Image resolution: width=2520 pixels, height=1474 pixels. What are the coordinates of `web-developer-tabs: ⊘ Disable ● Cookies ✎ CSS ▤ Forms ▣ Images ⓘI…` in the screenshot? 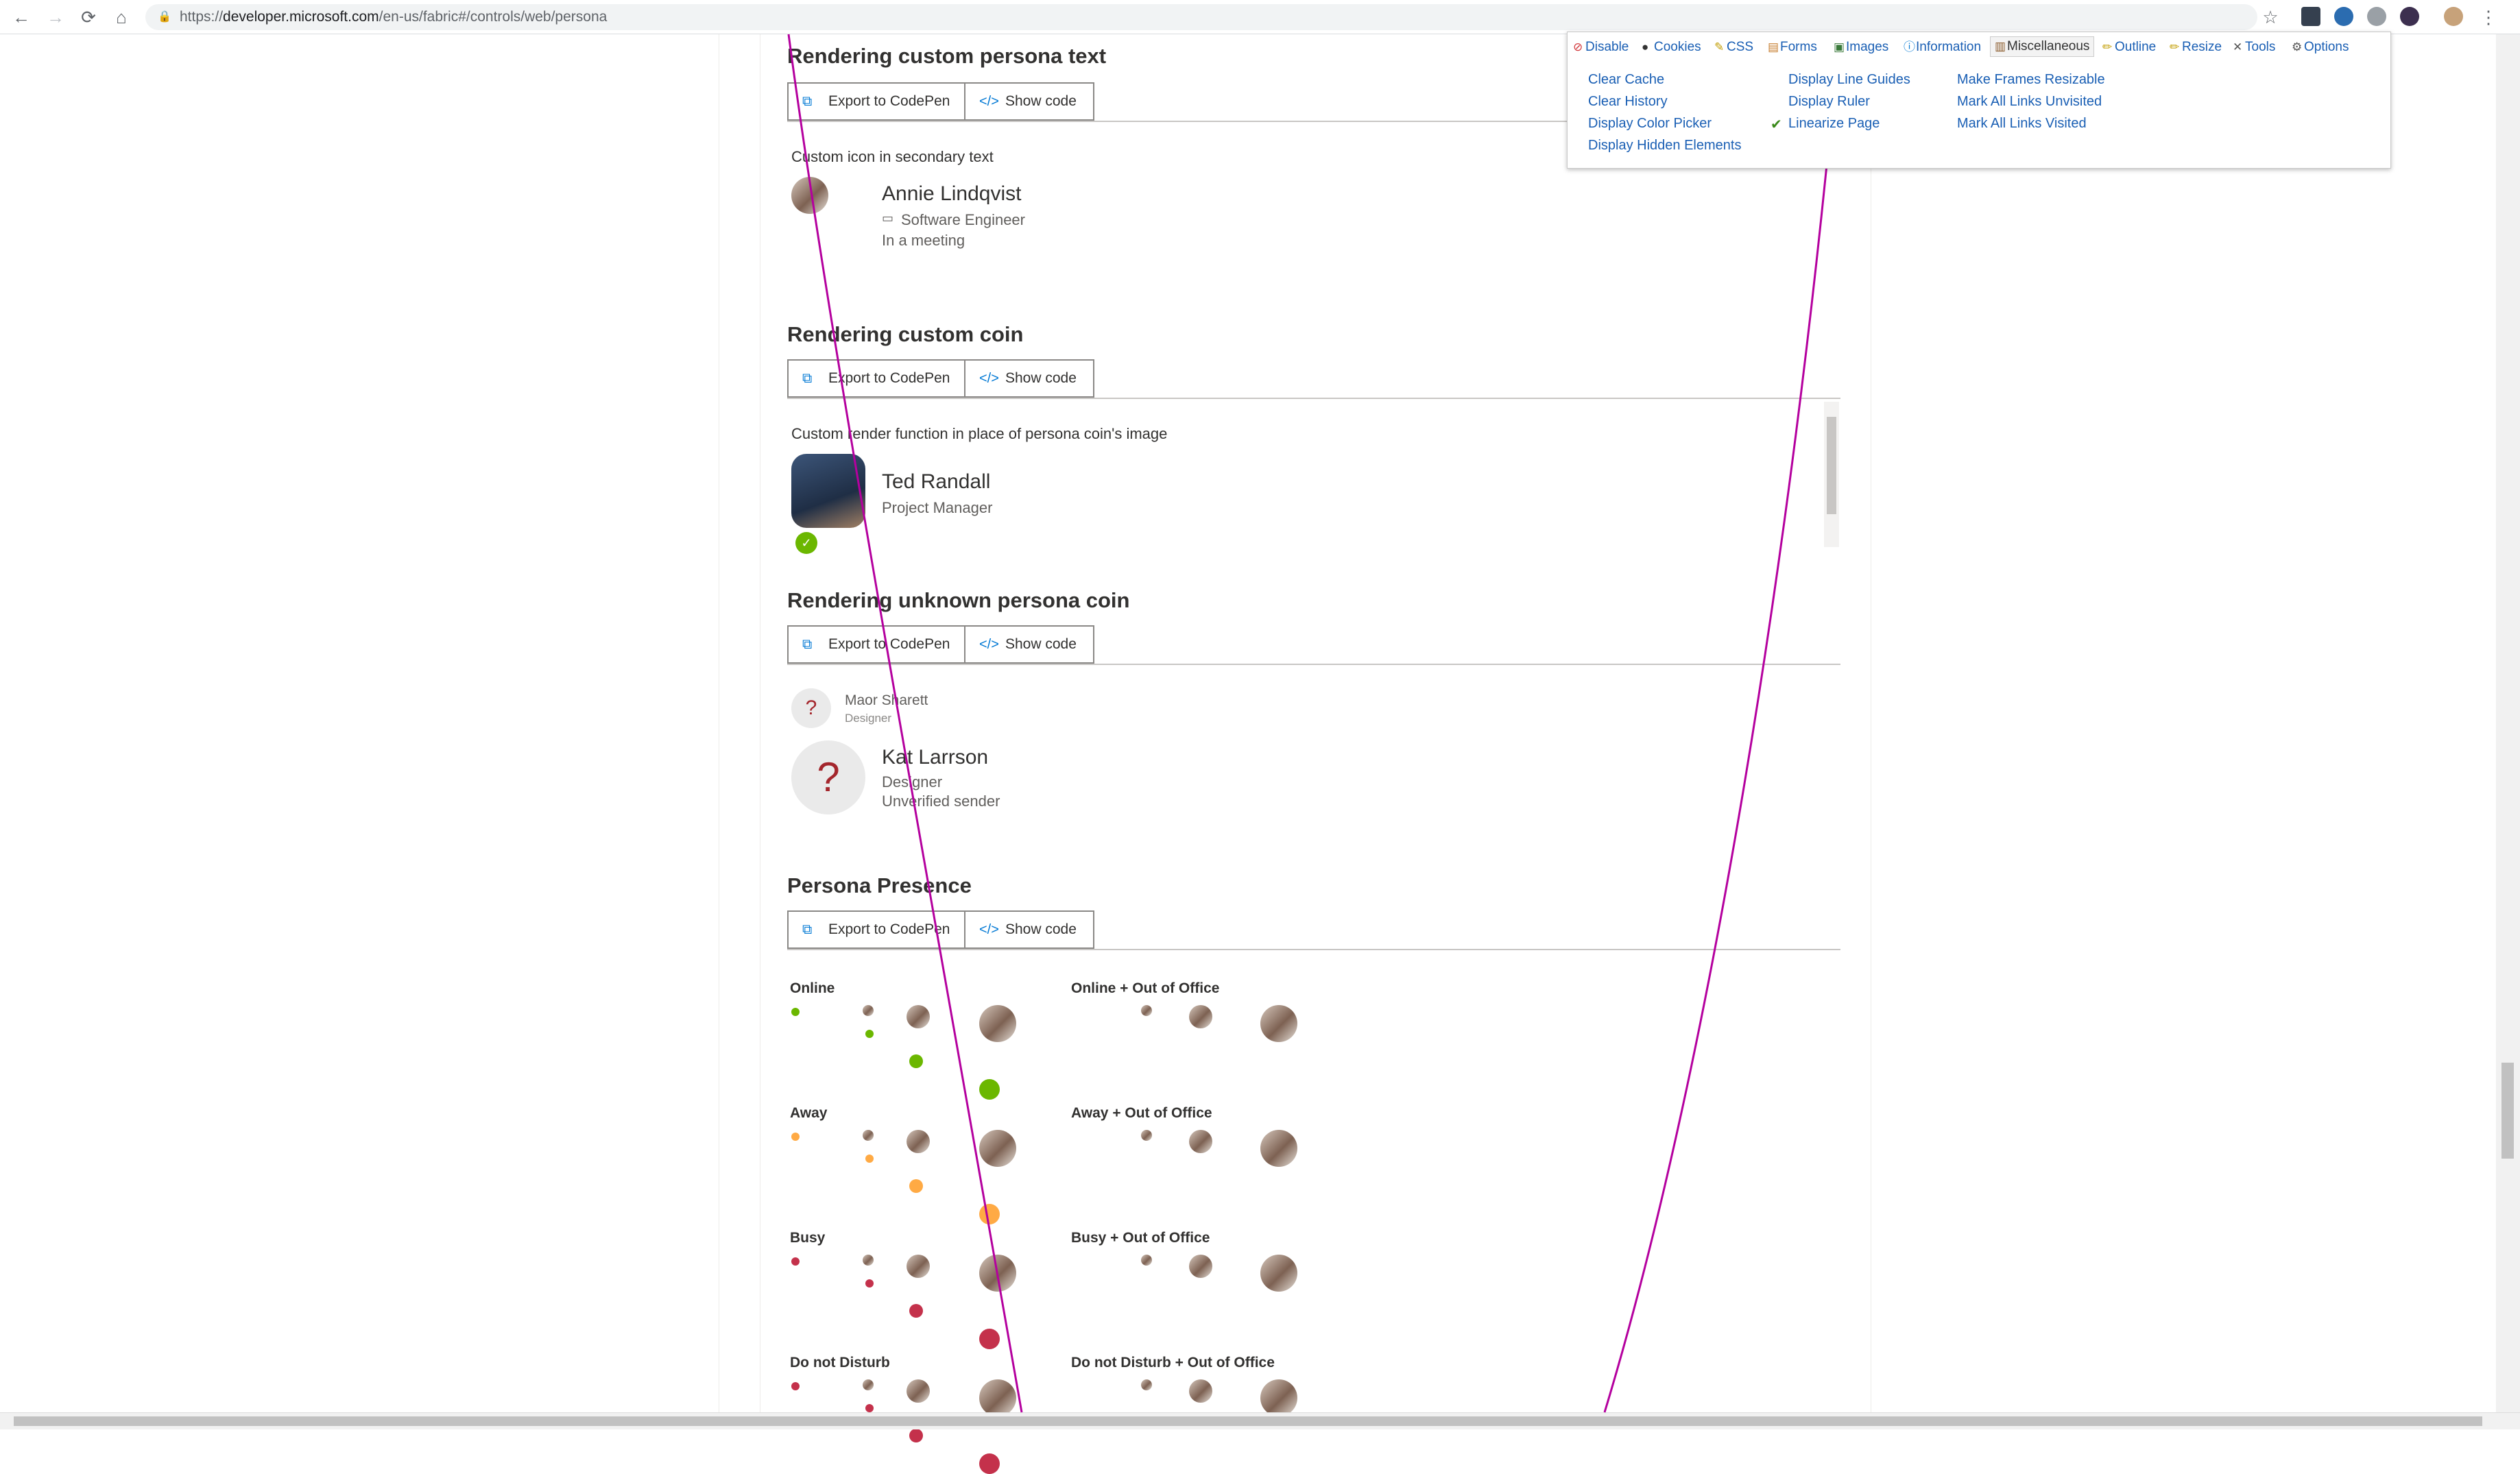 It's located at (1979, 47).